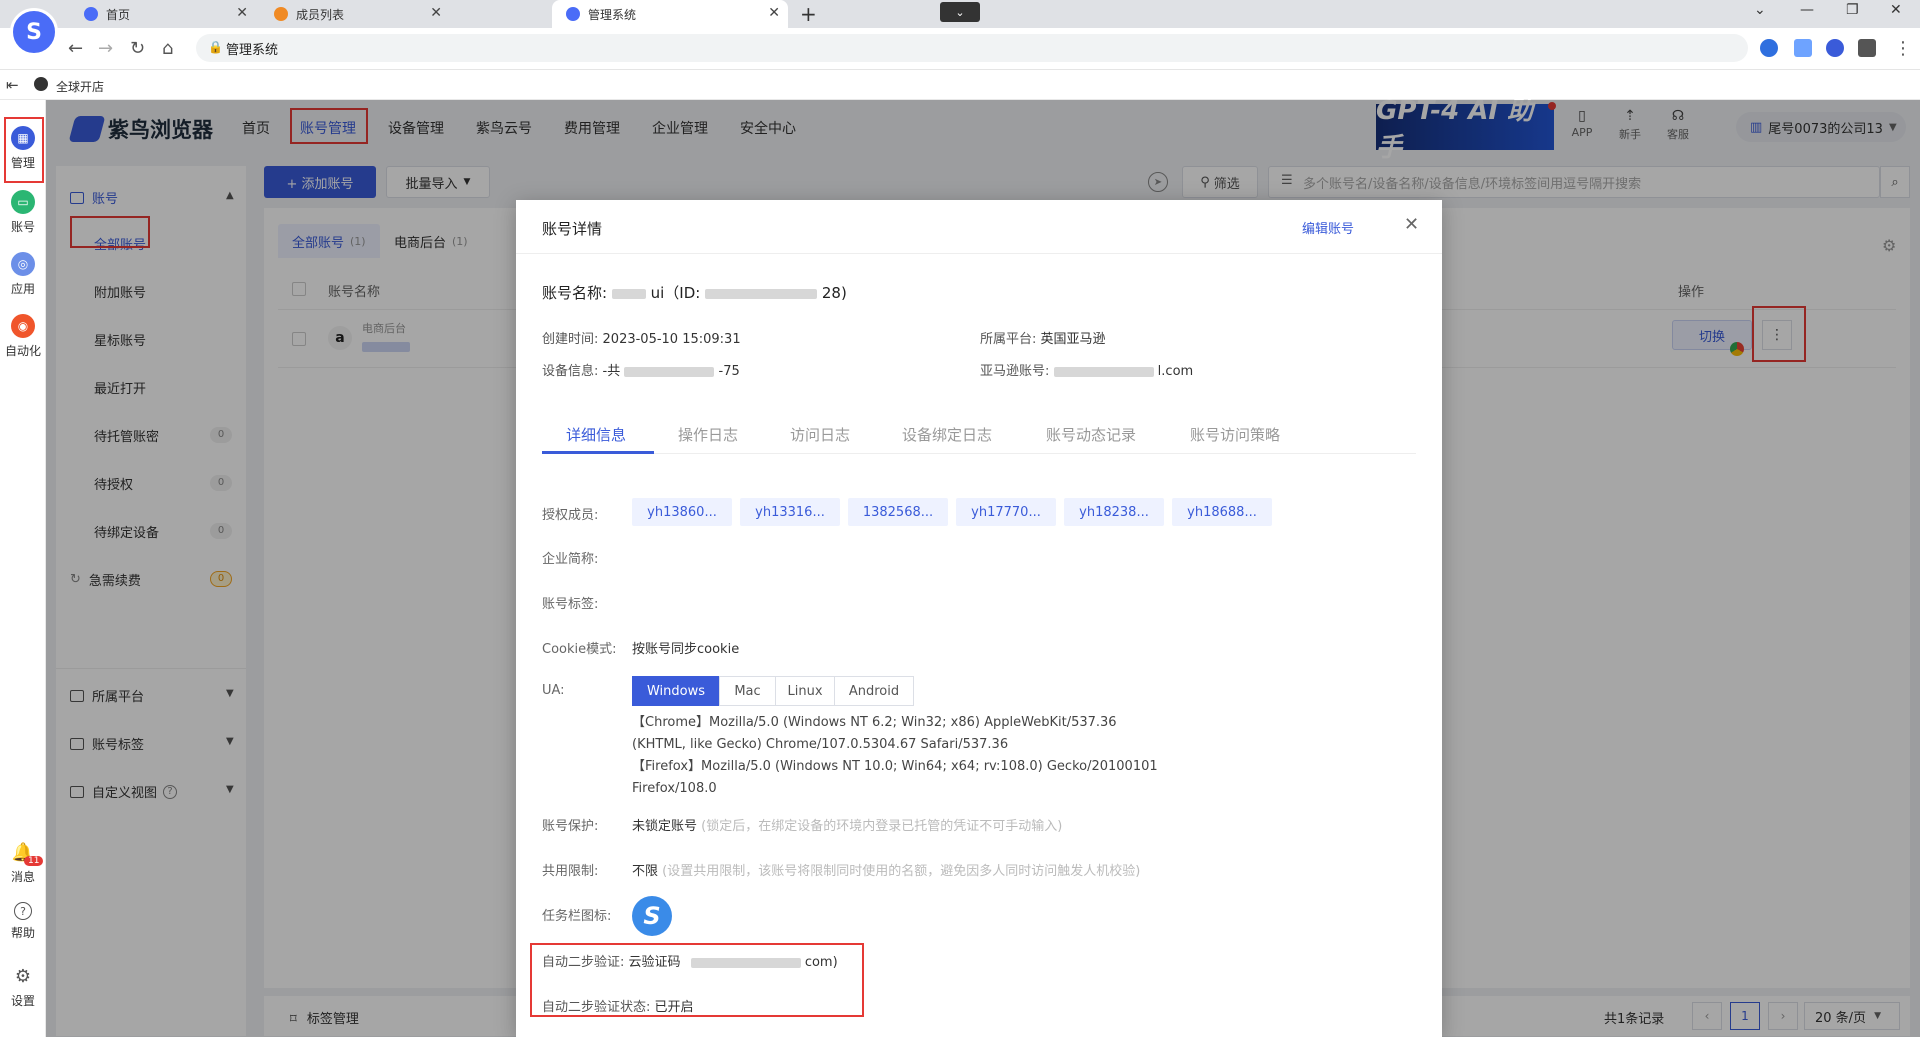  I want to click on account-icon: ▭, so click(23, 202).